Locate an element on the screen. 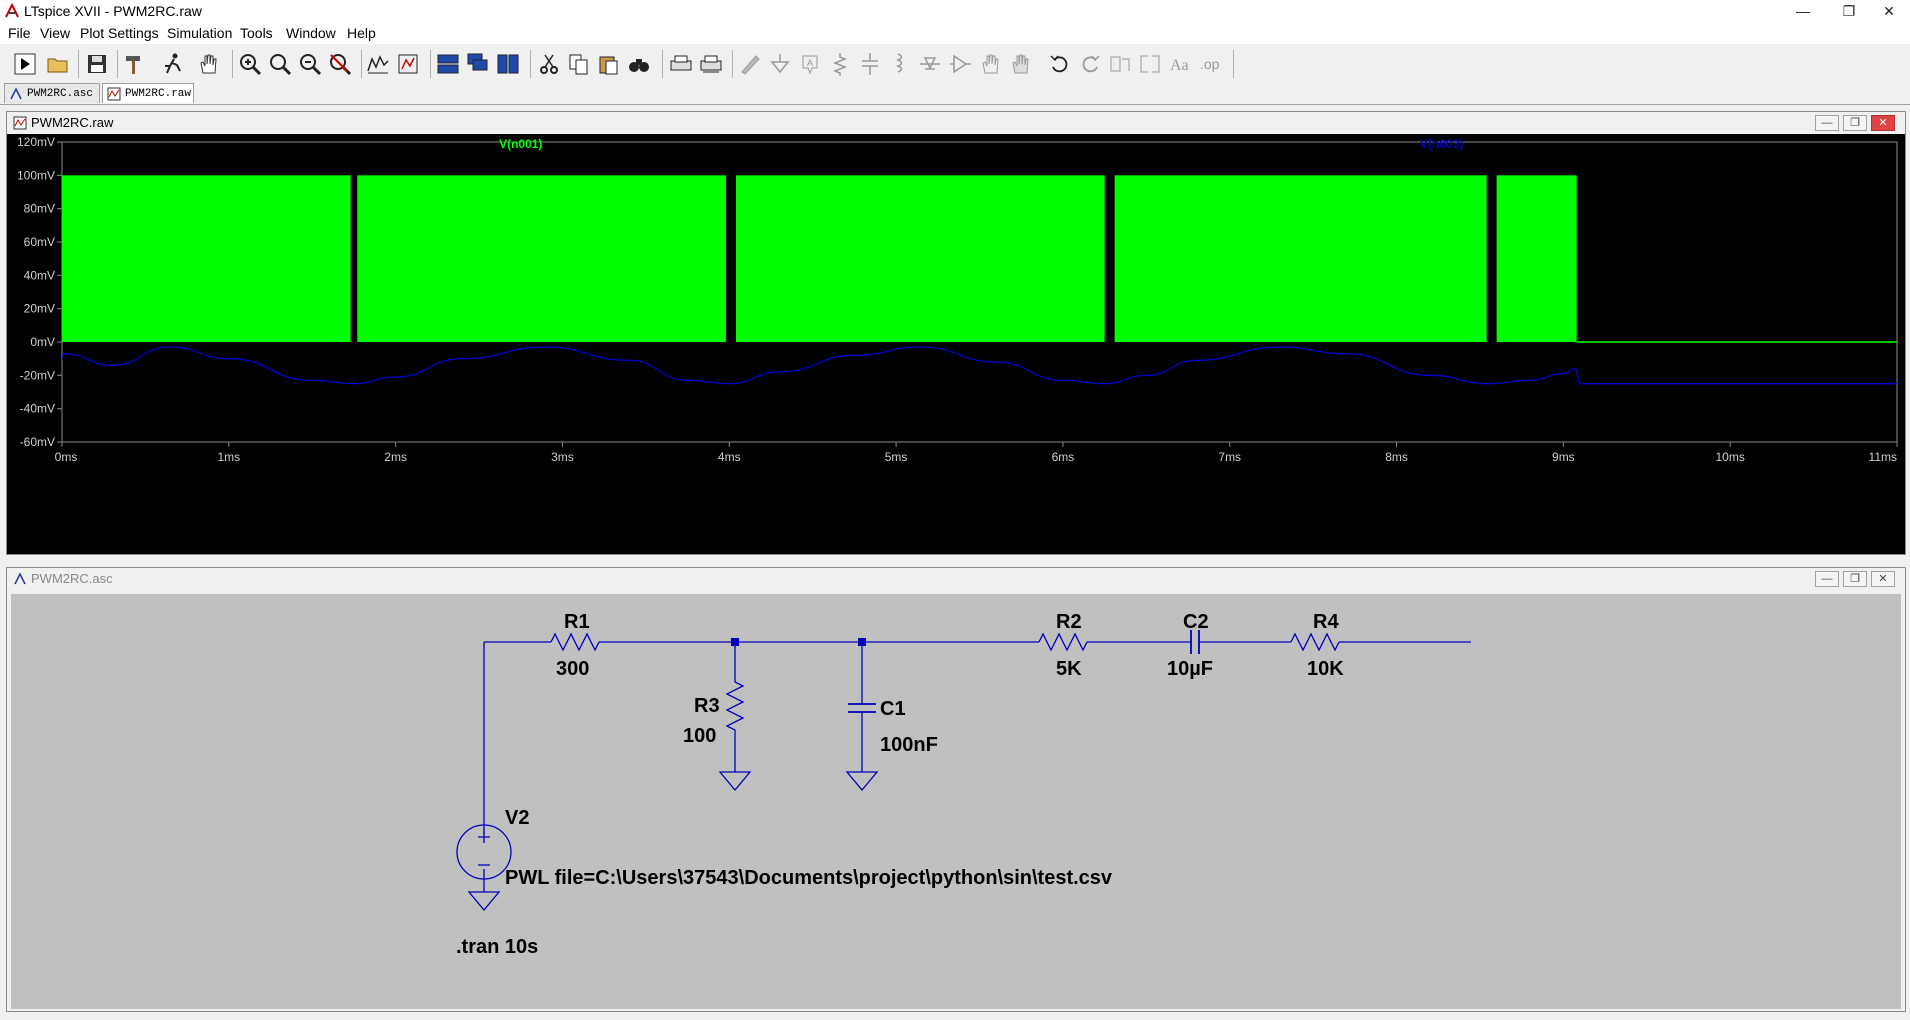 This screenshot has height=1020, width=1910. find-binoculars-icon is located at coordinates (639, 64).